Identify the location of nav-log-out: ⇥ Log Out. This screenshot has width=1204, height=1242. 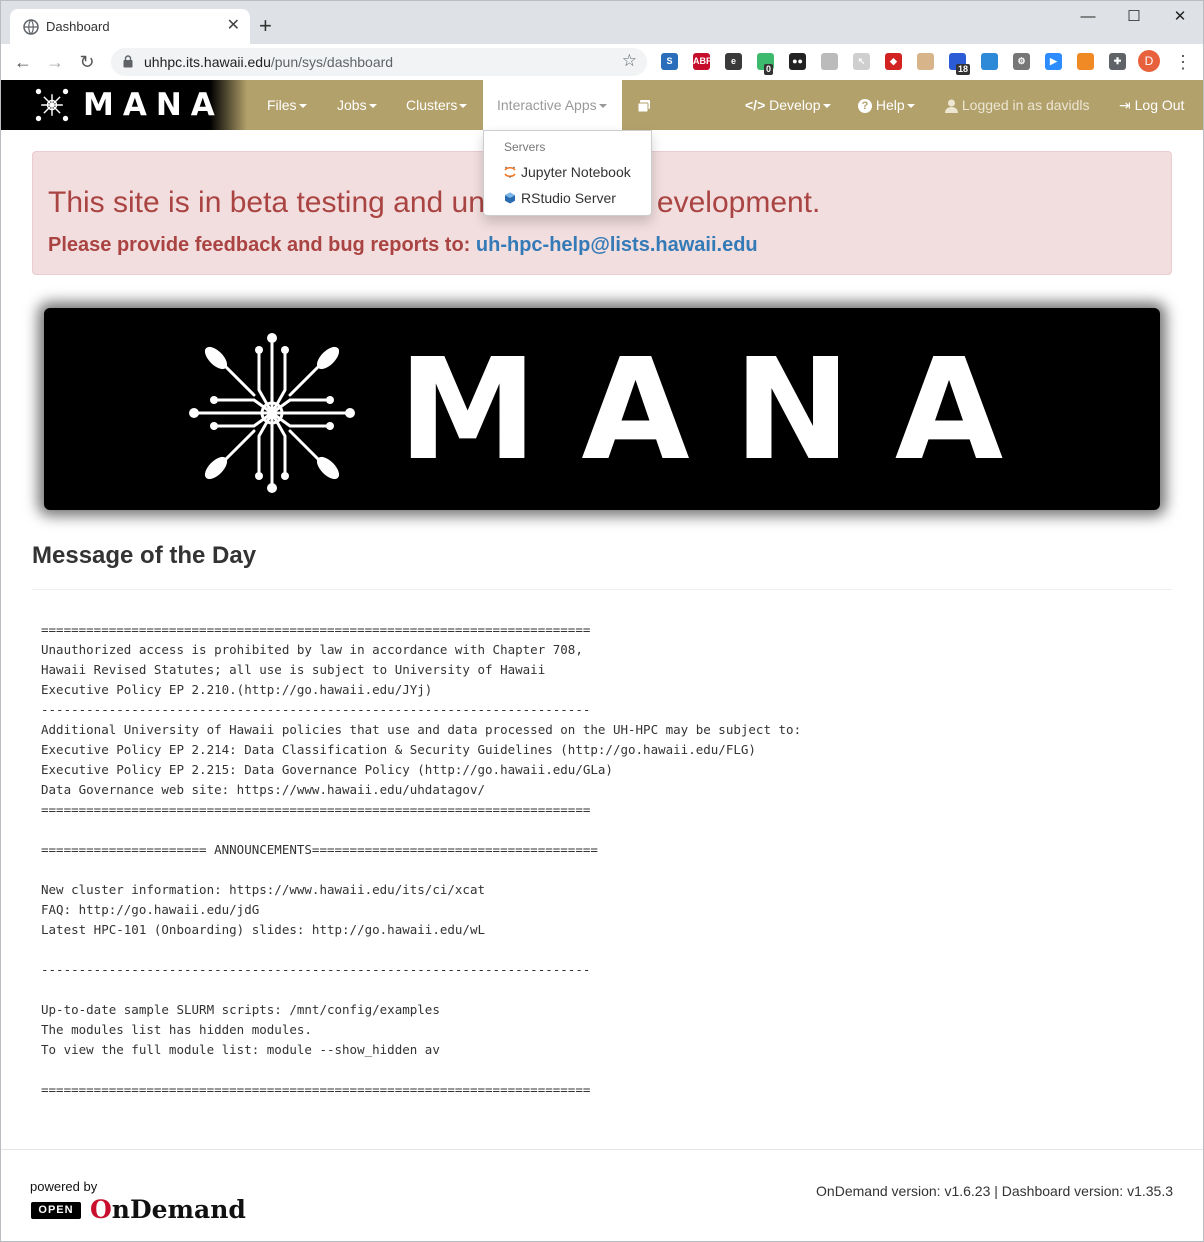
(1151, 105).